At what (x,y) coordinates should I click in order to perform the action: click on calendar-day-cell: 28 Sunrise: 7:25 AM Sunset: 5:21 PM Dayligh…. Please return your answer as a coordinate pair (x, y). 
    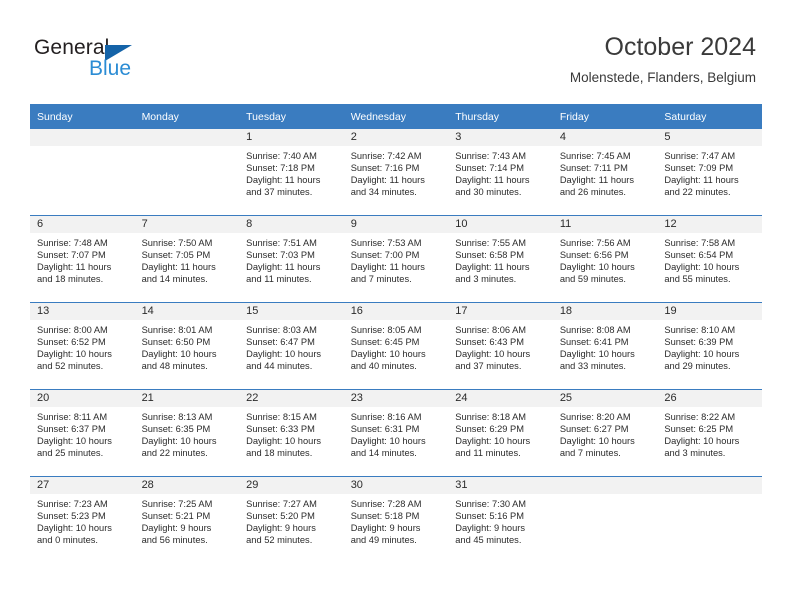
    Looking at the image, I should click on (187, 519).